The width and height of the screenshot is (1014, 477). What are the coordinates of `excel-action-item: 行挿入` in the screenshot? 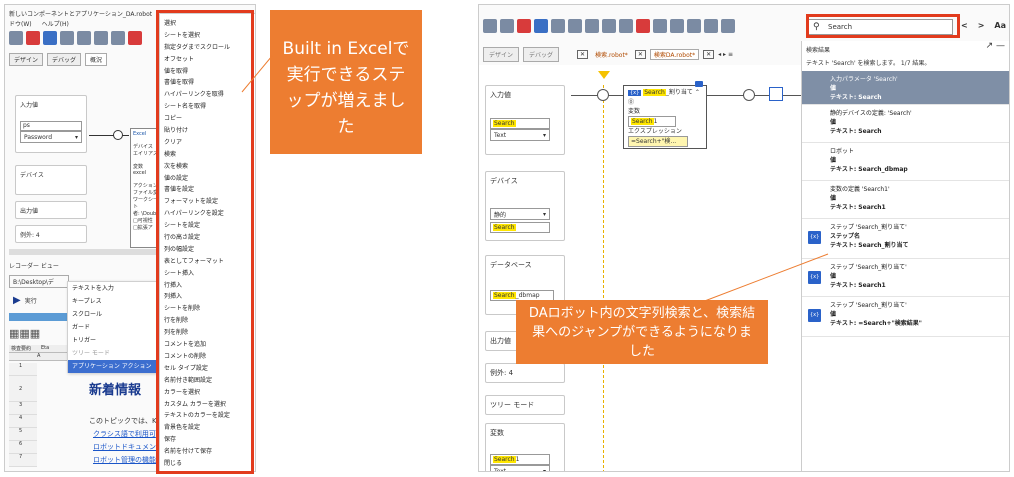 It's located at (207, 286).